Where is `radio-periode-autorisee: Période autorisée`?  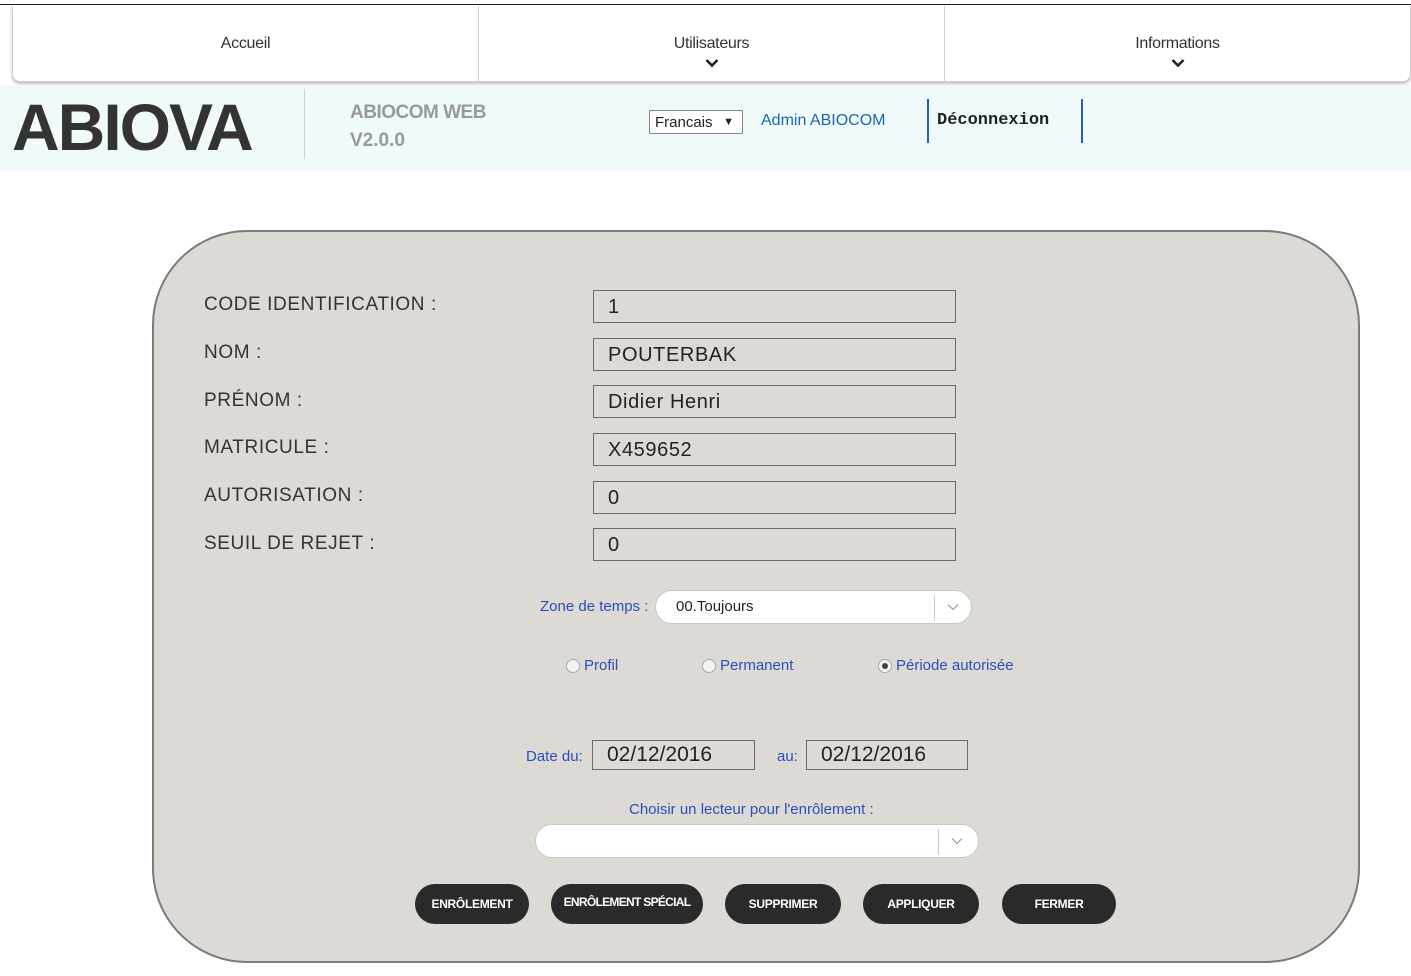 radio-periode-autorisee: Période autorisée is located at coordinates (946, 665).